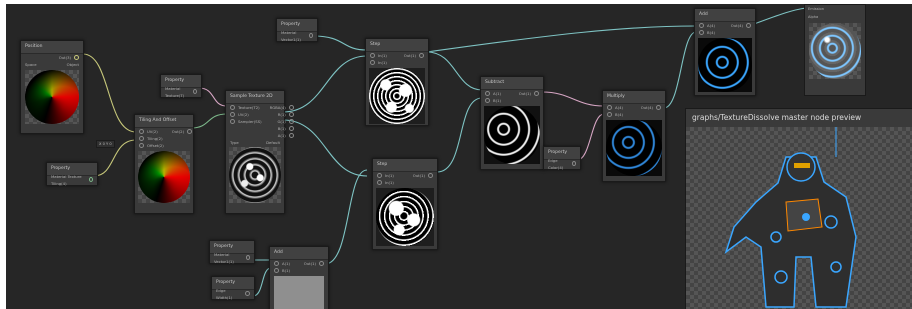 The width and height of the screenshot is (912, 309). What do you see at coordinates (151, 138) in the screenshot?
I see `input-port-tiling: Tiling(2)` at bounding box center [151, 138].